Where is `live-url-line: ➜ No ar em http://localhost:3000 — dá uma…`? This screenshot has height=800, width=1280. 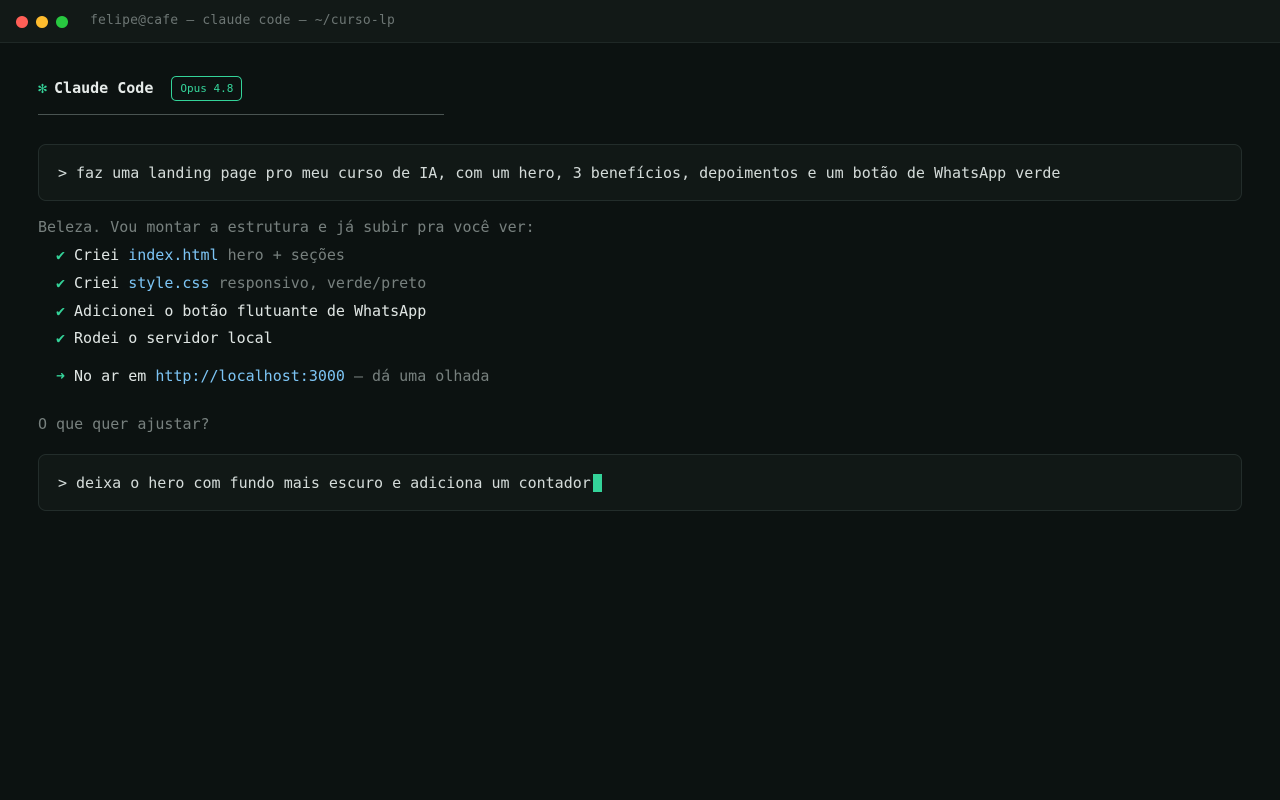
live-url-line: ➜ No ar em http://localhost:3000 — dá uma… is located at coordinates (272, 376).